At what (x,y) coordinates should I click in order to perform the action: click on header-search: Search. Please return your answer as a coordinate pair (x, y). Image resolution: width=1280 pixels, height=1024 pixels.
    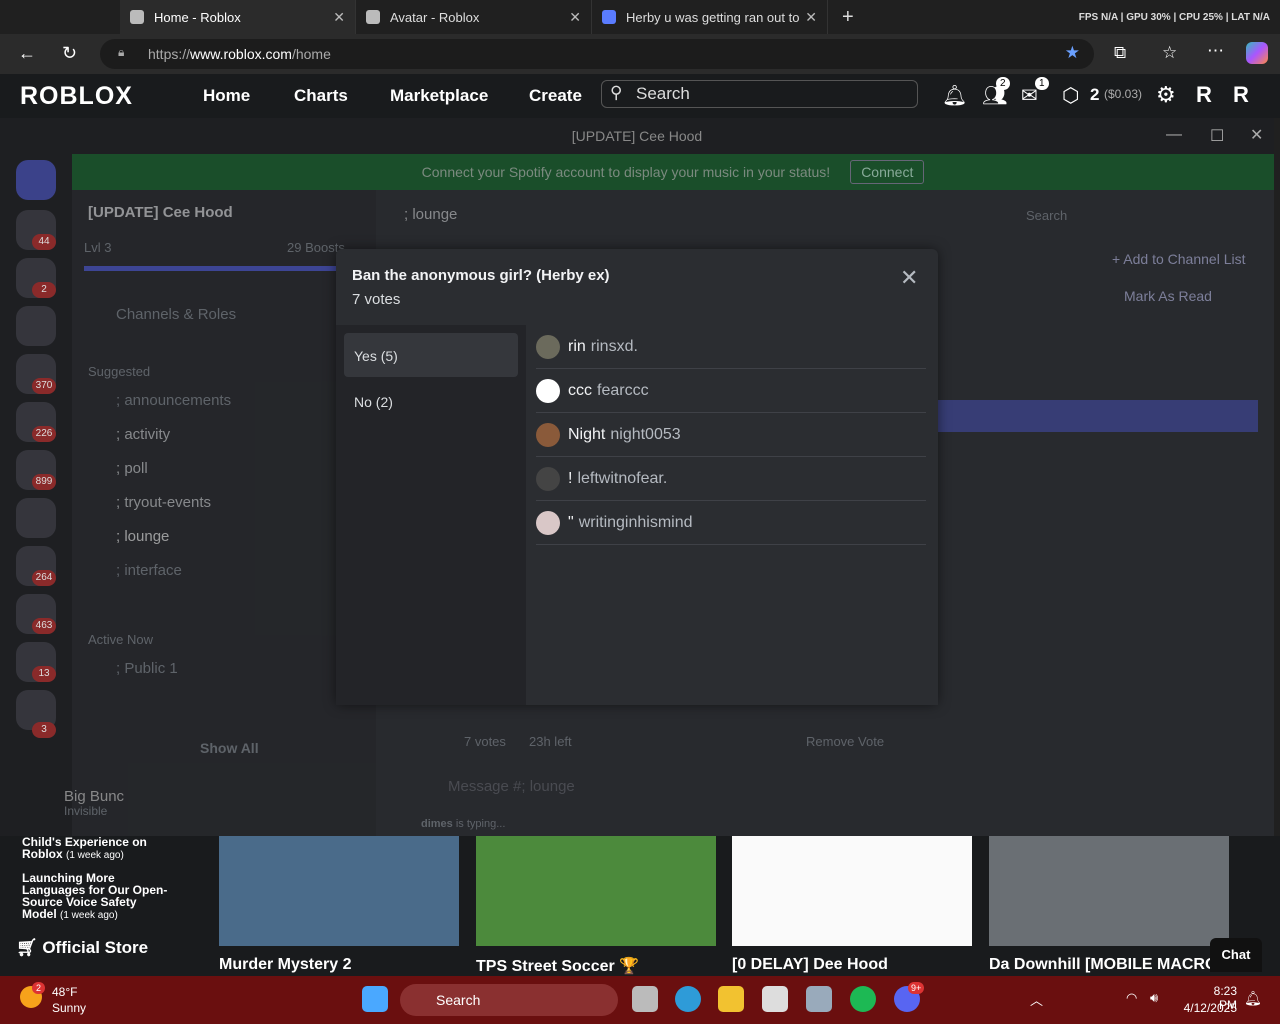
    Looking at the image, I should click on (1046, 215).